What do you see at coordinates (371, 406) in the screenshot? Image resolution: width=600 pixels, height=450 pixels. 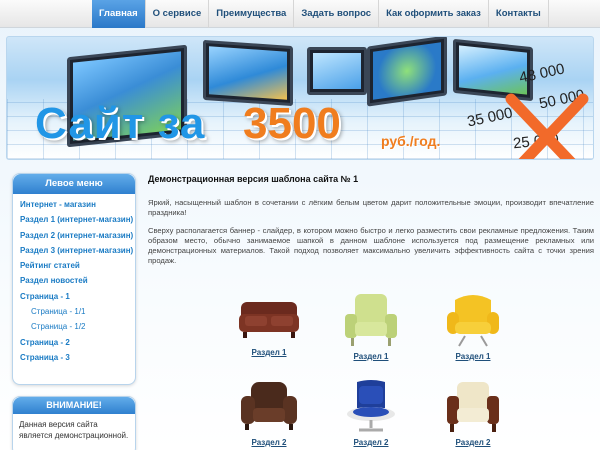 I see `blue-armchair-icon` at bounding box center [371, 406].